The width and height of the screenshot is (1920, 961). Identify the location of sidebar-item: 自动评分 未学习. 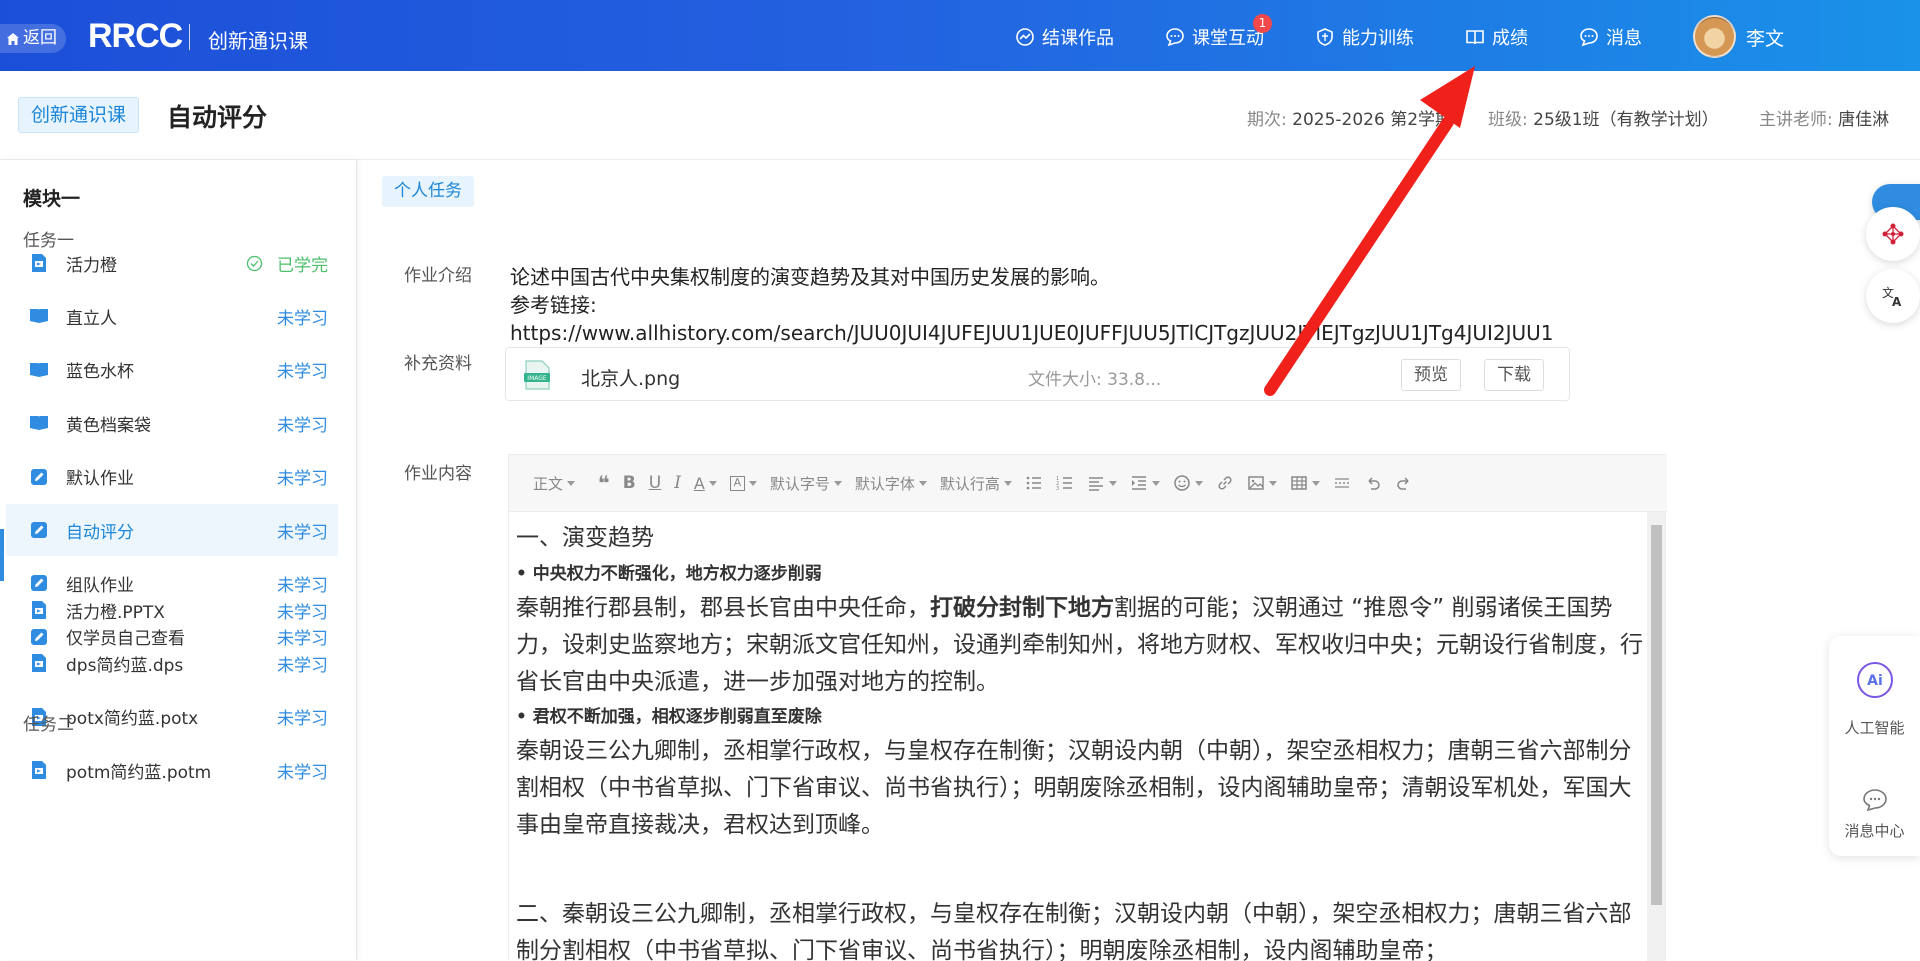
(172, 530).